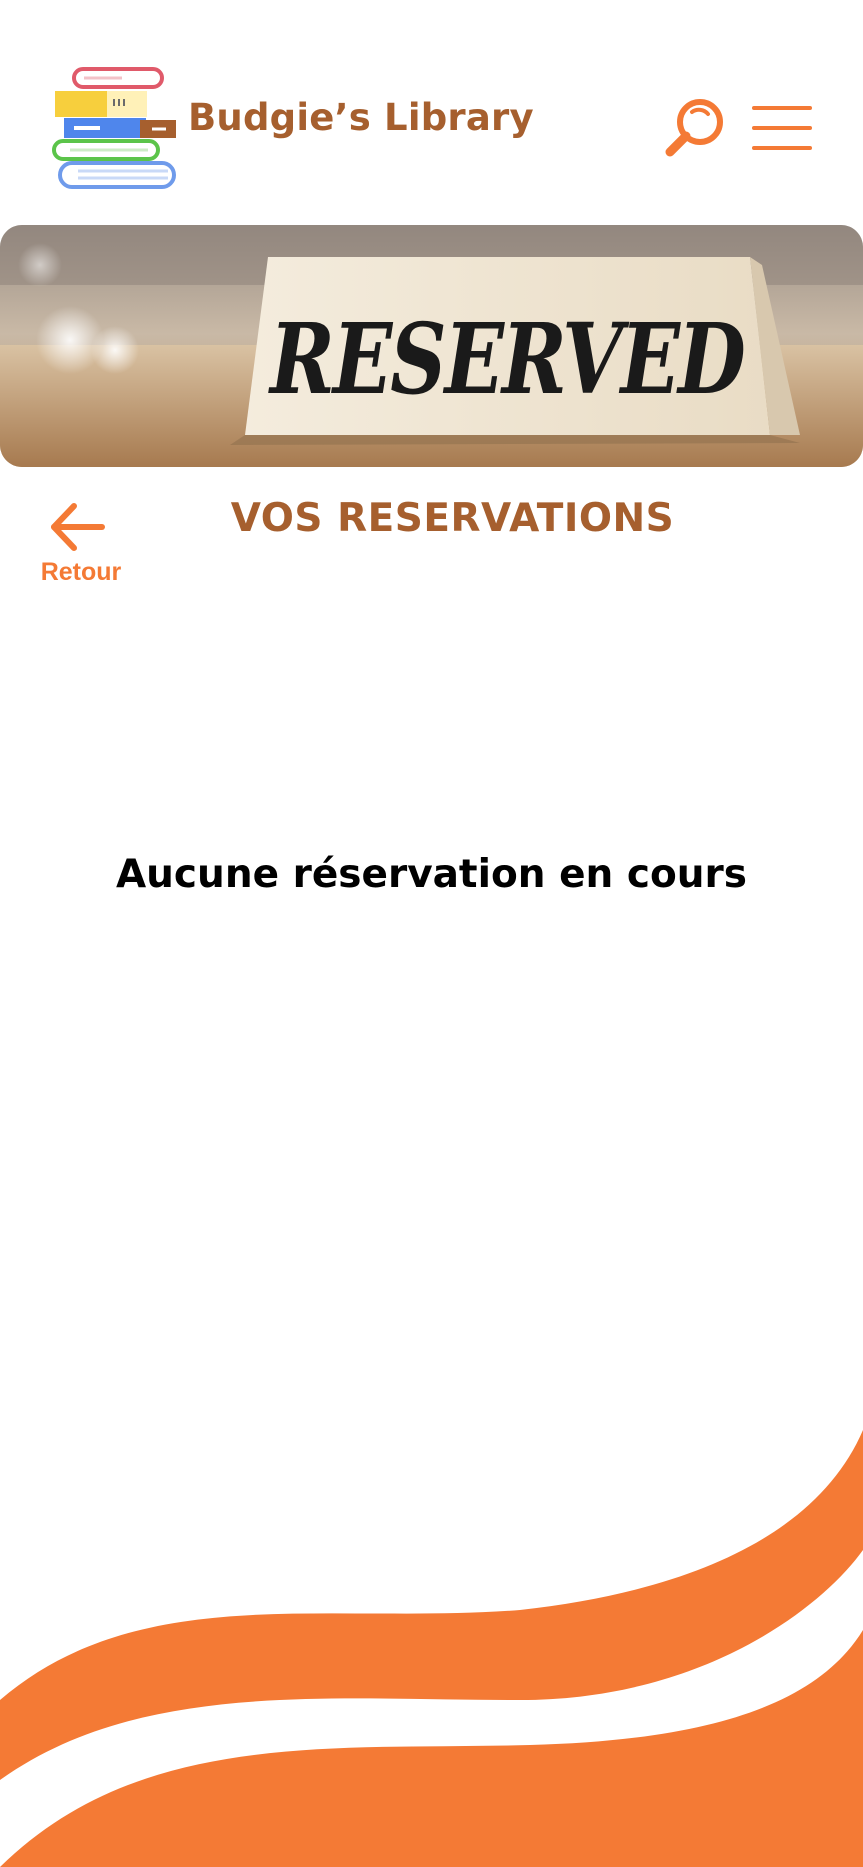  I want to click on home-logo-link: Budgie’s Library, so click(293, 128).